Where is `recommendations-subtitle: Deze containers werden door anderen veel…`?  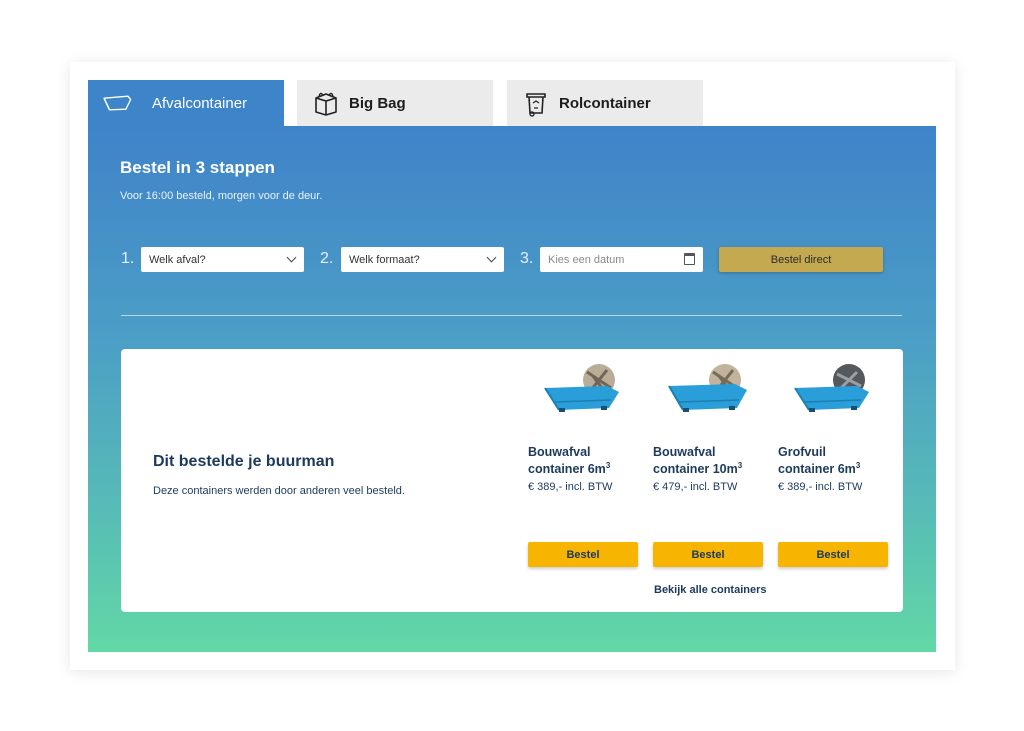
recommendations-subtitle: Deze containers werden door anderen veel… is located at coordinates (279, 491).